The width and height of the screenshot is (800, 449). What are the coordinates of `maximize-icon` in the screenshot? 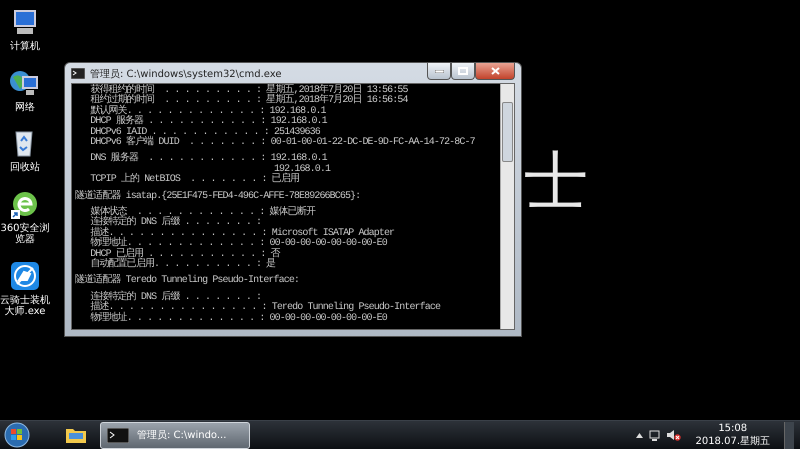 It's located at (463, 71).